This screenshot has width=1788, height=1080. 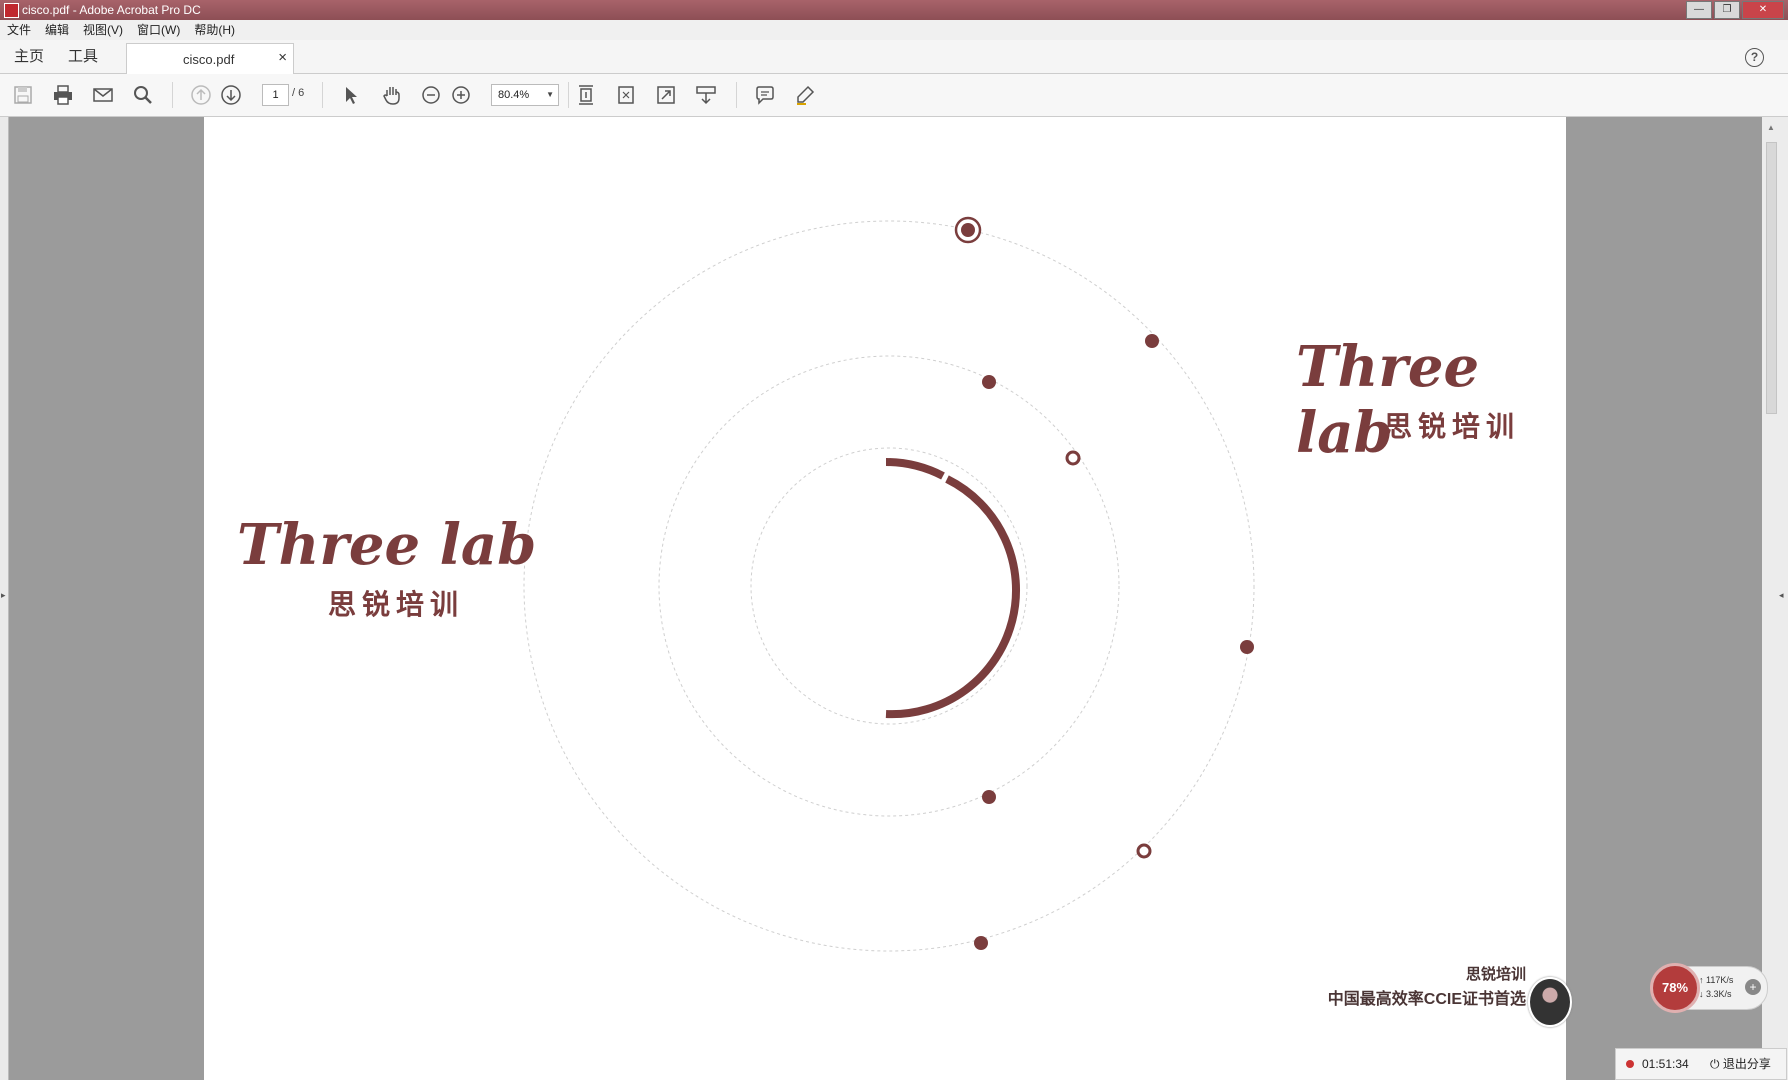 I want to click on close-window-button: ✕, so click(x=1763, y=10).